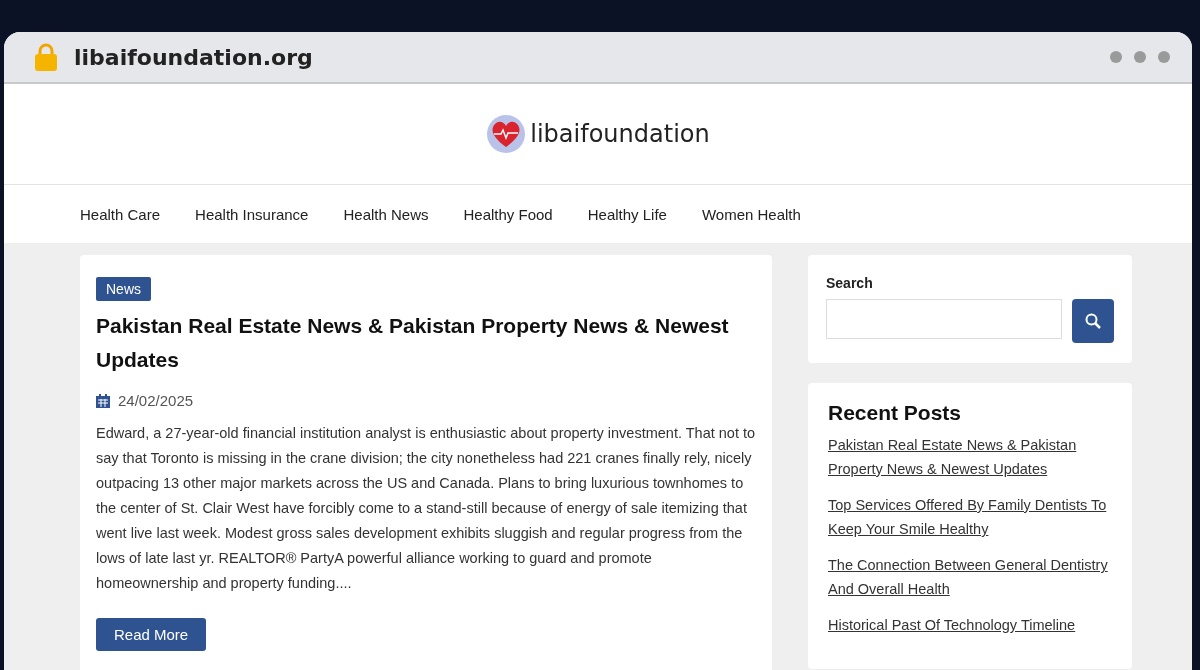 This screenshot has height=670, width=1200. What do you see at coordinates (751, 214) in the screenshot?
I see `nav-link: Women Health` at bounding box center [751, 214].